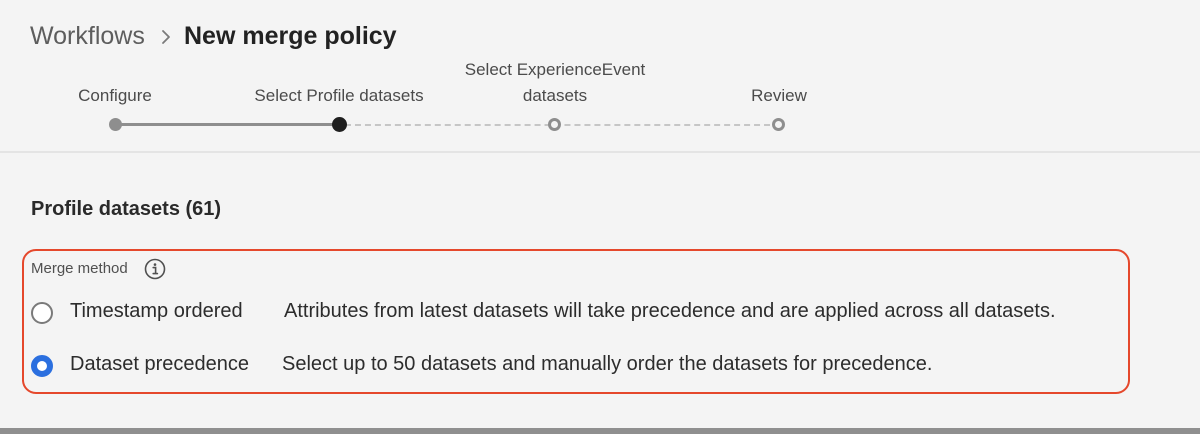 This screenshot has height=434, width=1200. Describe the element at coordinates (87, 36) in the screenshot. I see `breadcrumb-workflows-link: Workflows` at that location.